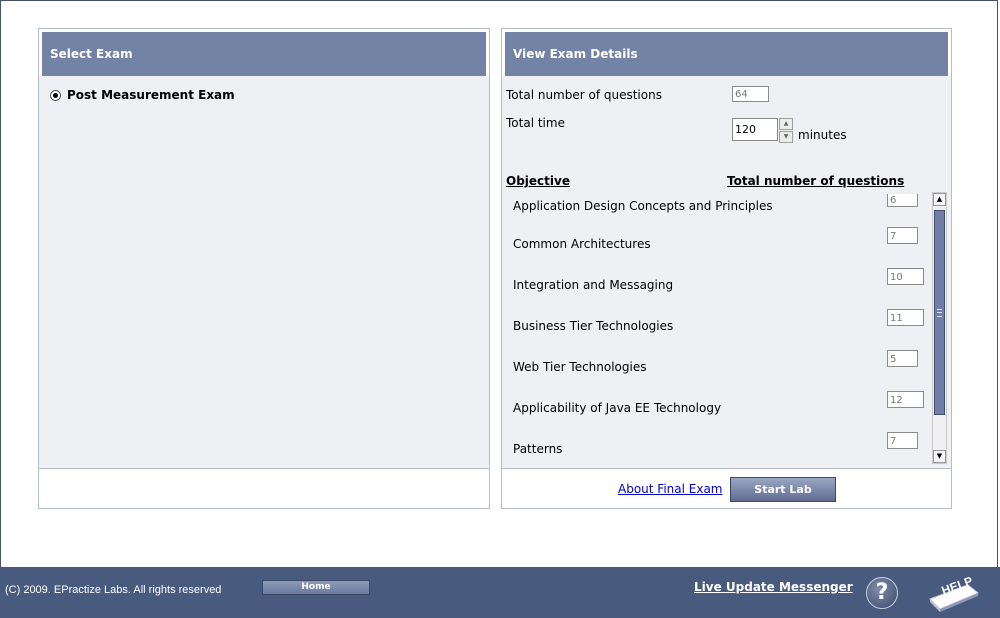 The width and height of the screenshot is (1000, 618). What do you see at coordinates (717, 446) in the screenshot?
I see `objective-row: Patterns 7` at bounding box center [717, 446].